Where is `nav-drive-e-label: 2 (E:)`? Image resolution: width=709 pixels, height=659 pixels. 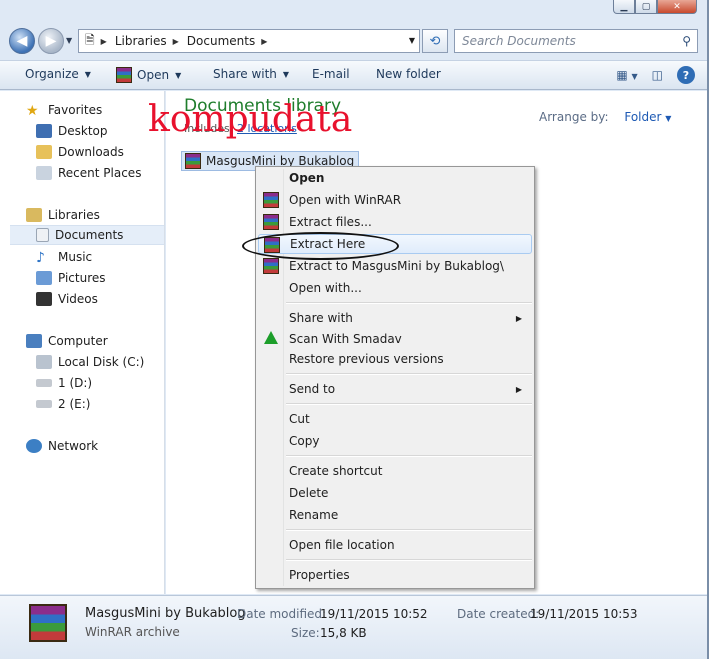
nav-drive-e-label: 2 (E:) is located at coordinates (74, 404).